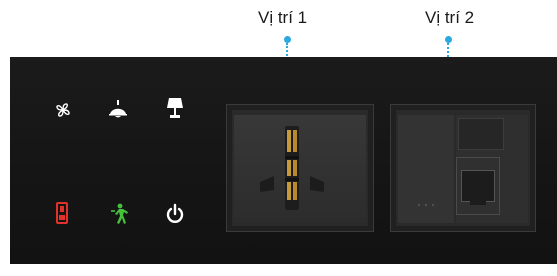 This screenshot has height=276, width=557. What do you see at coordinates (287, 39) in the screenshot?
I see `position-1-marker` at bounding box center [287, 39].